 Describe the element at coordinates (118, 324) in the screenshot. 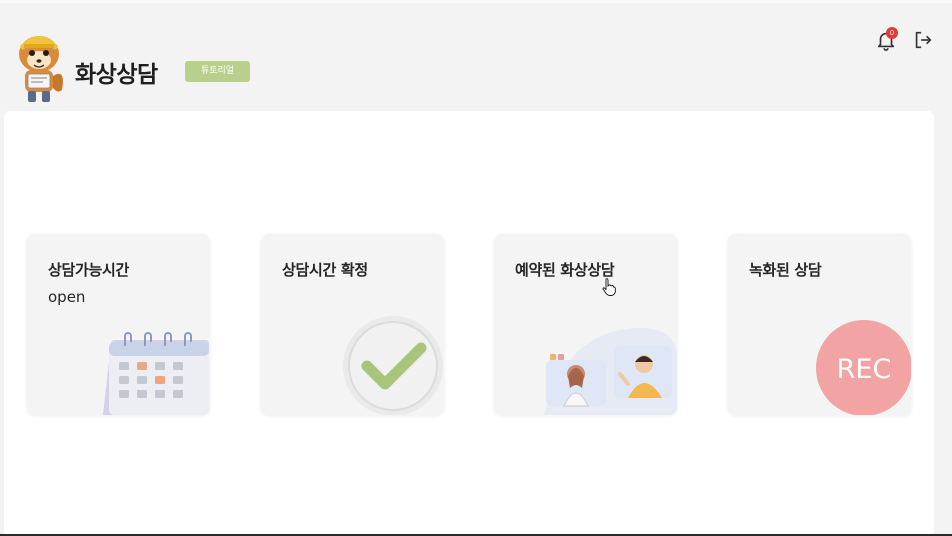

I see `available-time-card: 상담가능시간 open` at that location.